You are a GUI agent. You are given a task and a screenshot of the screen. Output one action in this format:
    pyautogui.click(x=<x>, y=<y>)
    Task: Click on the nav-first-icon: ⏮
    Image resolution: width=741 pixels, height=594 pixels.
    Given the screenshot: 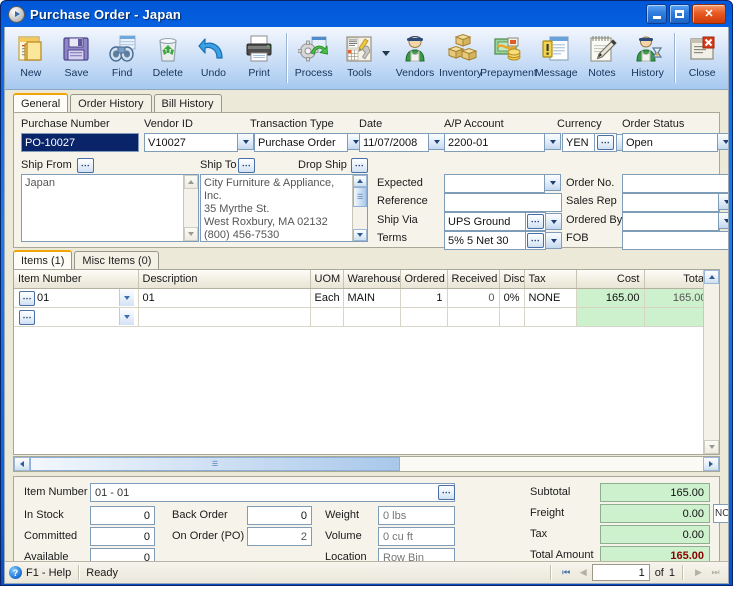 What is the action you would take?
    pyautogui.click(x=566, y=573)
    